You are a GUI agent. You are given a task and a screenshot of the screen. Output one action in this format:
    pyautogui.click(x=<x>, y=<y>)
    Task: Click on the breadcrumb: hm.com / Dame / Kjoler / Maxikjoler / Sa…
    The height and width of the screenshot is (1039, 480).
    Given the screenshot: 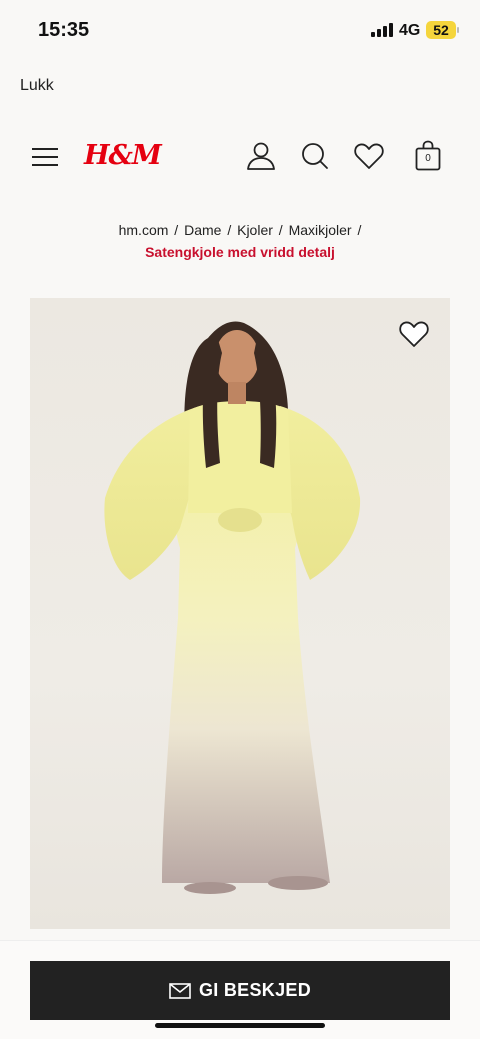 What is the action you would take?
    pyautogui.click(x=240, y=241)
    